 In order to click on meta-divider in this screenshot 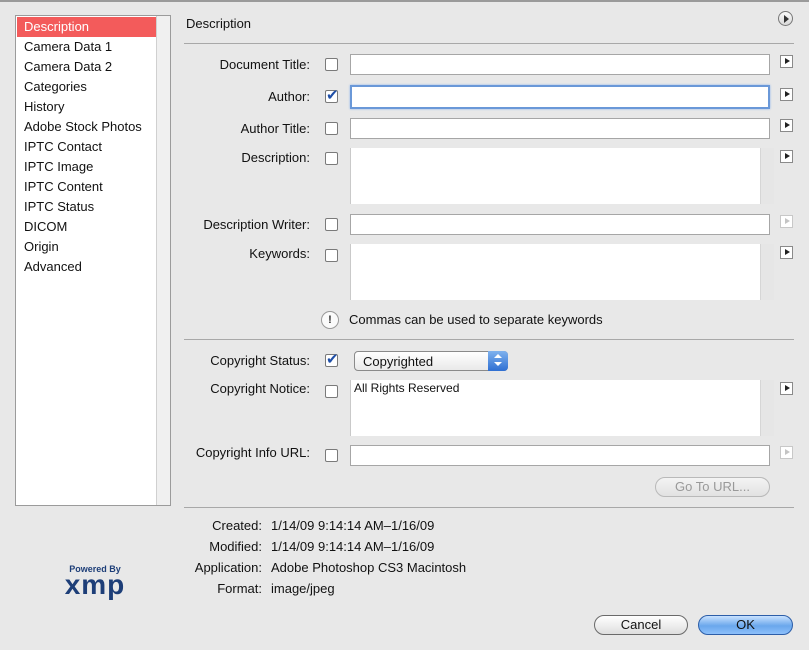, I will do `click(489, 507)`.